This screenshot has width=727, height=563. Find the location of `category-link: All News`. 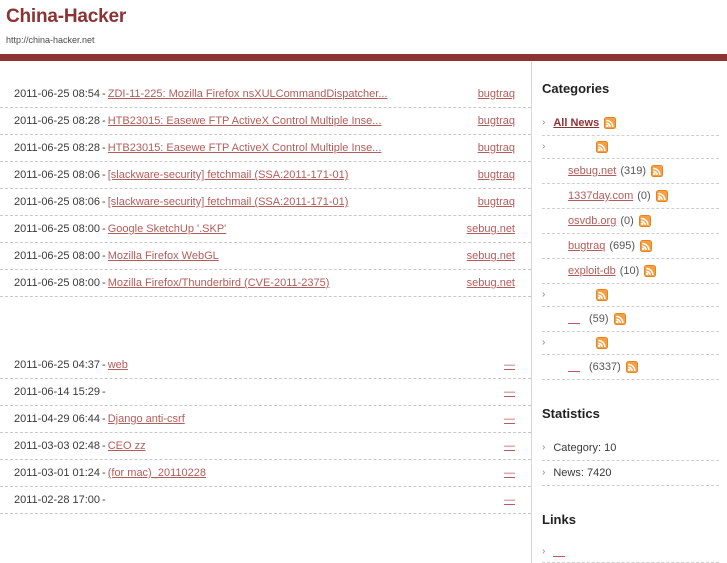

category-link: All News is located at coordinates (576, 123).